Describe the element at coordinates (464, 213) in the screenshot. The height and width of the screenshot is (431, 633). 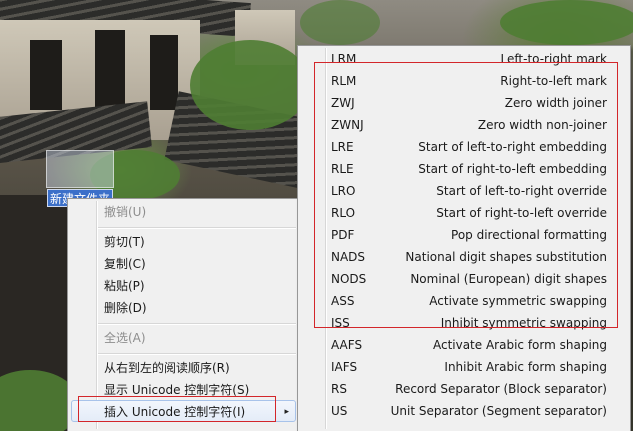
I see `submenu-item-rlo: RLO Start of right-to-left override` at that location.